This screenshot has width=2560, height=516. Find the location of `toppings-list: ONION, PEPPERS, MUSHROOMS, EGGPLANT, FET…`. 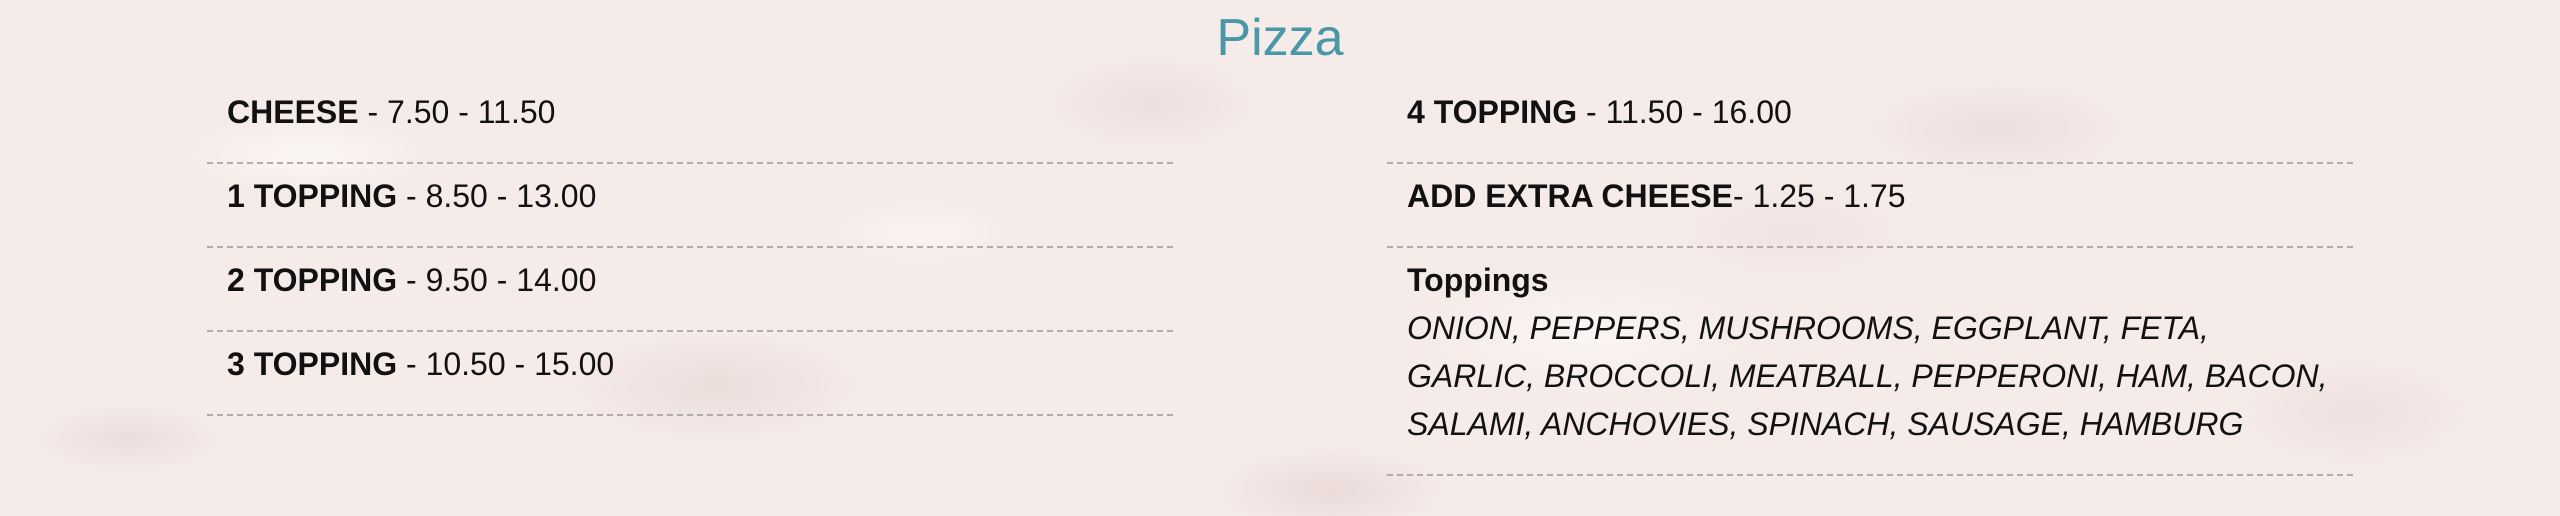

toppings-list: ONION, PEPPERS, MUSHROOMS, EGGPLANT, FET… is located at coordinates (1870, 376).